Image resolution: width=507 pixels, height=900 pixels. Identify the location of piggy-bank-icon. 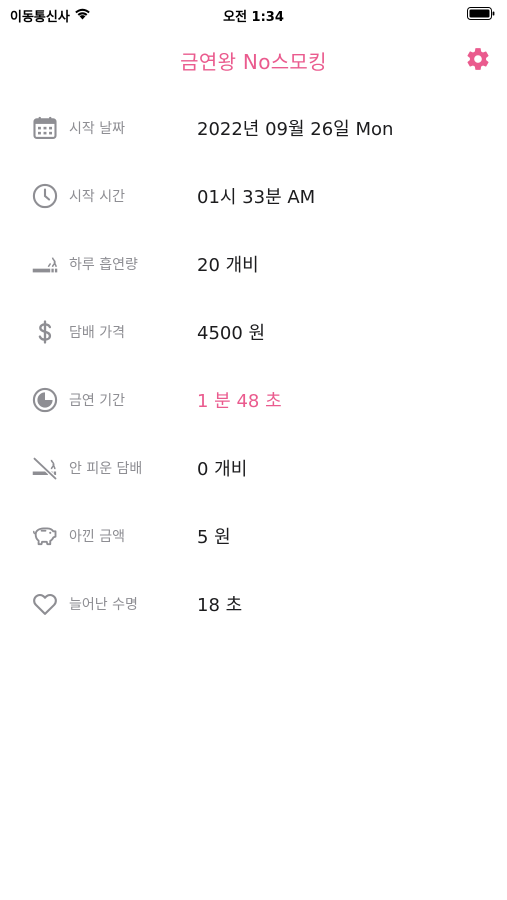
(45, 536).